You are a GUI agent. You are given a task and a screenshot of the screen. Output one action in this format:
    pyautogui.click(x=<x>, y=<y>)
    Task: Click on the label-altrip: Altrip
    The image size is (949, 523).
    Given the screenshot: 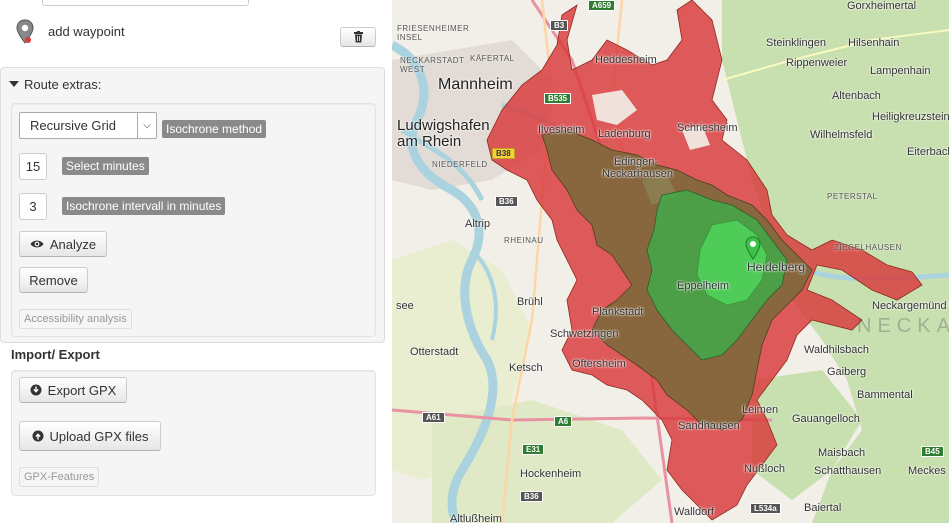 What is the action you would take?
    pyautogui.click(x=478, y=224)
    